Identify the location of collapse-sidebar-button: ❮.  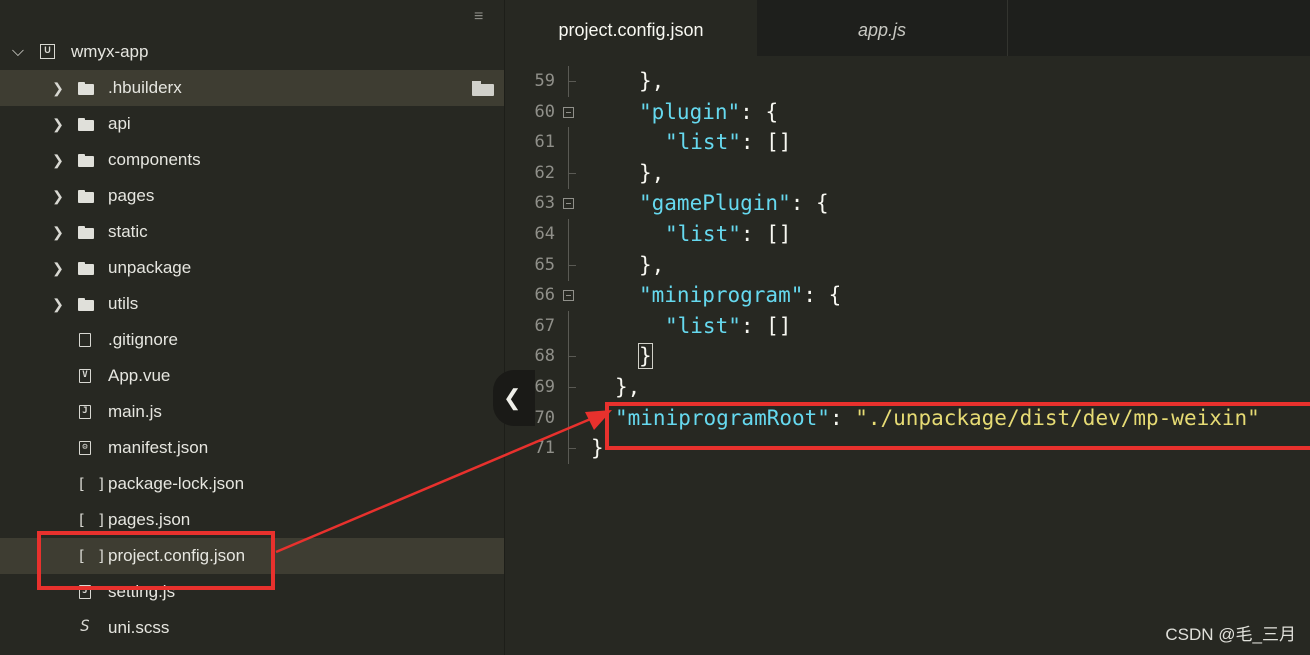
(514, 398).